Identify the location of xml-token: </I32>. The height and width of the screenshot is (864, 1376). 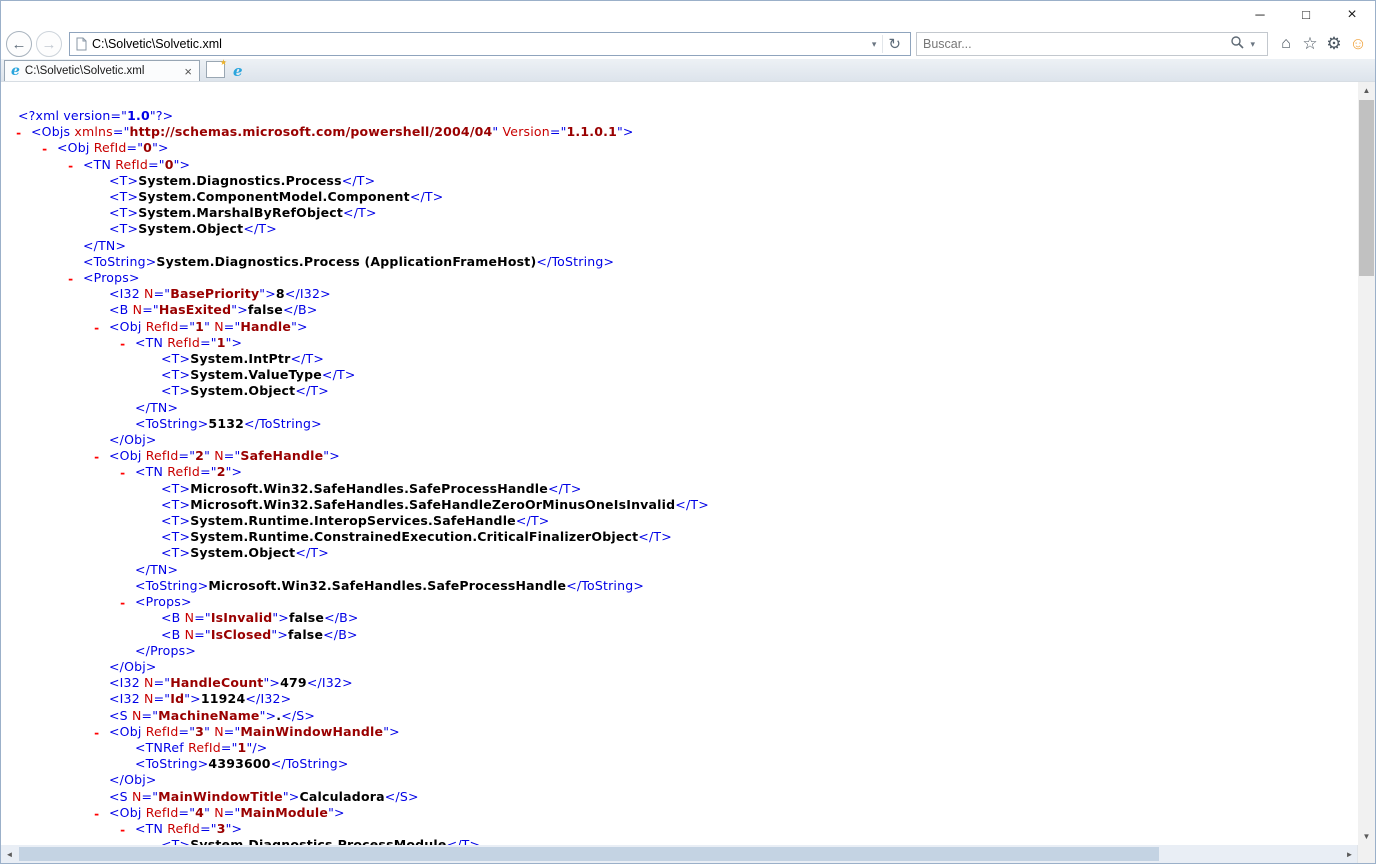
(329, 683).